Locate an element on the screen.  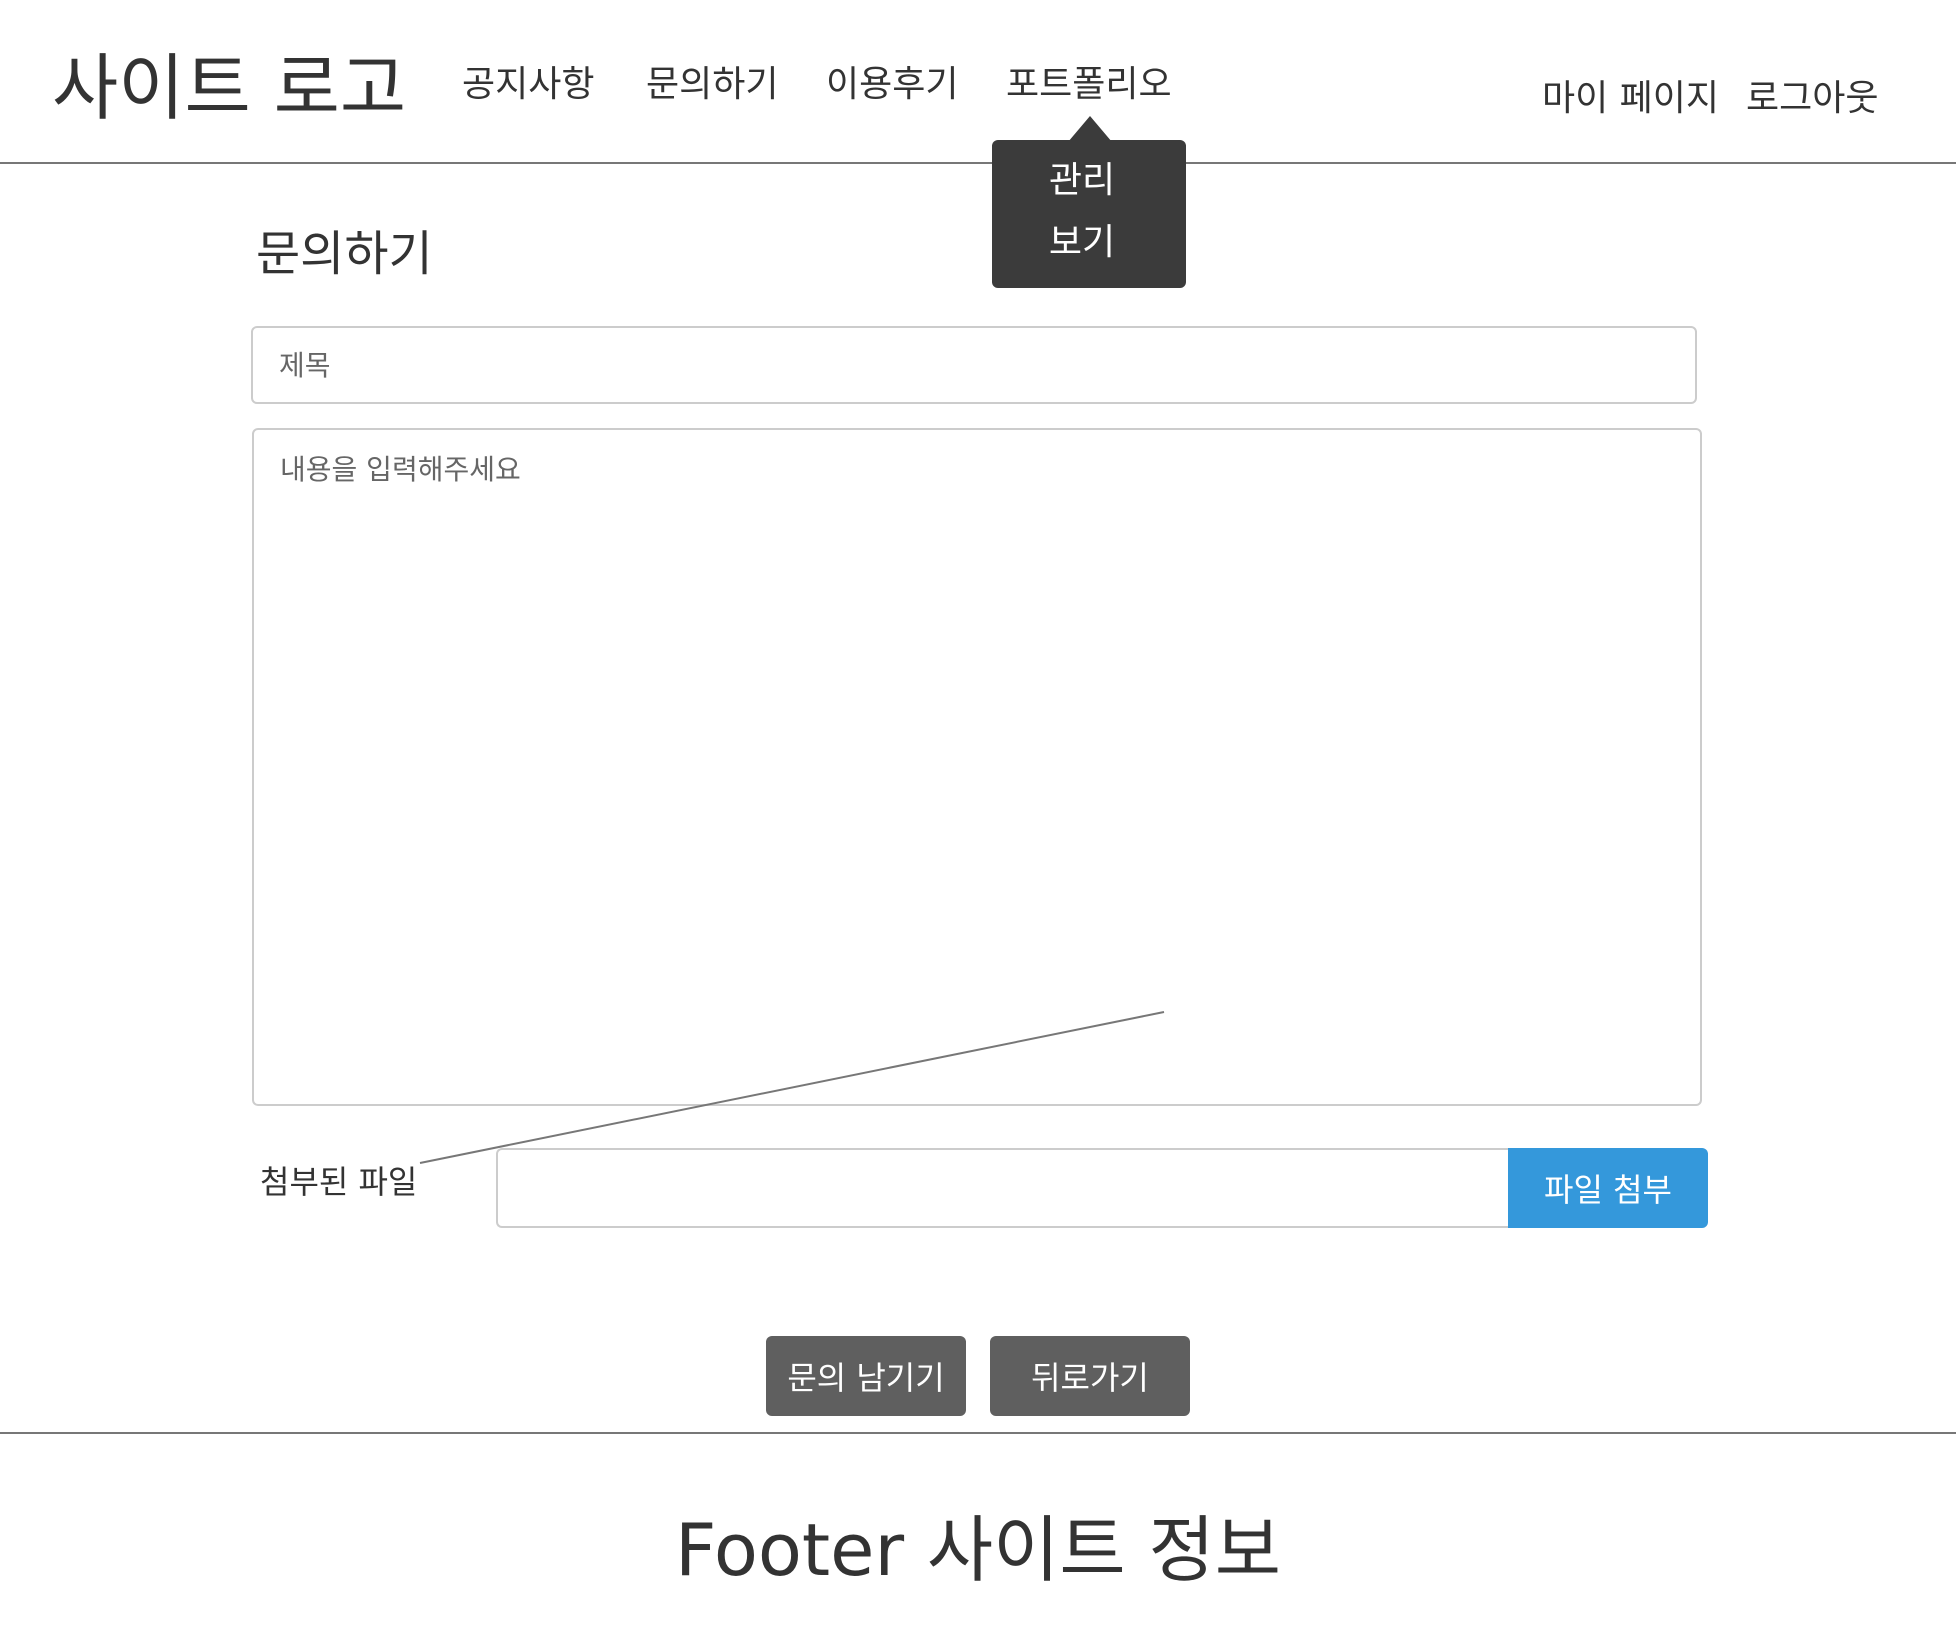
nav-item-reviews: 이용후기 is located at coordinates (892, 85).